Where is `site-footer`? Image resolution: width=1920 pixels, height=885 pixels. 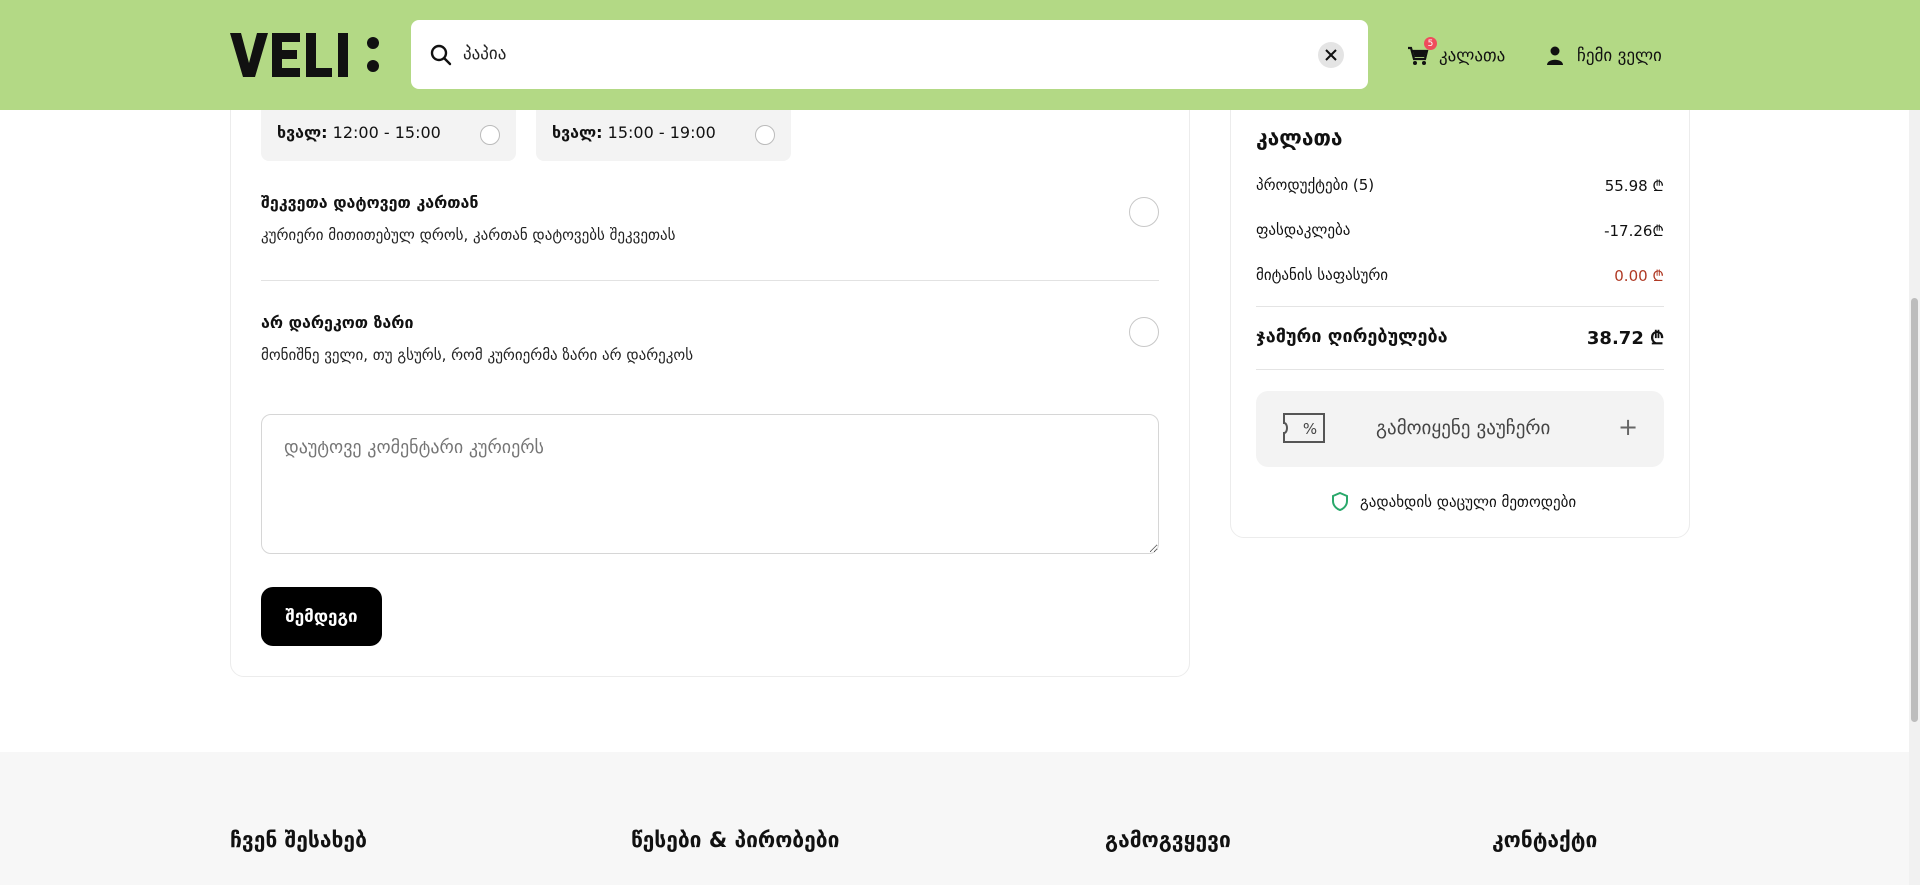
site-footer is located at coordinates (954, 818).